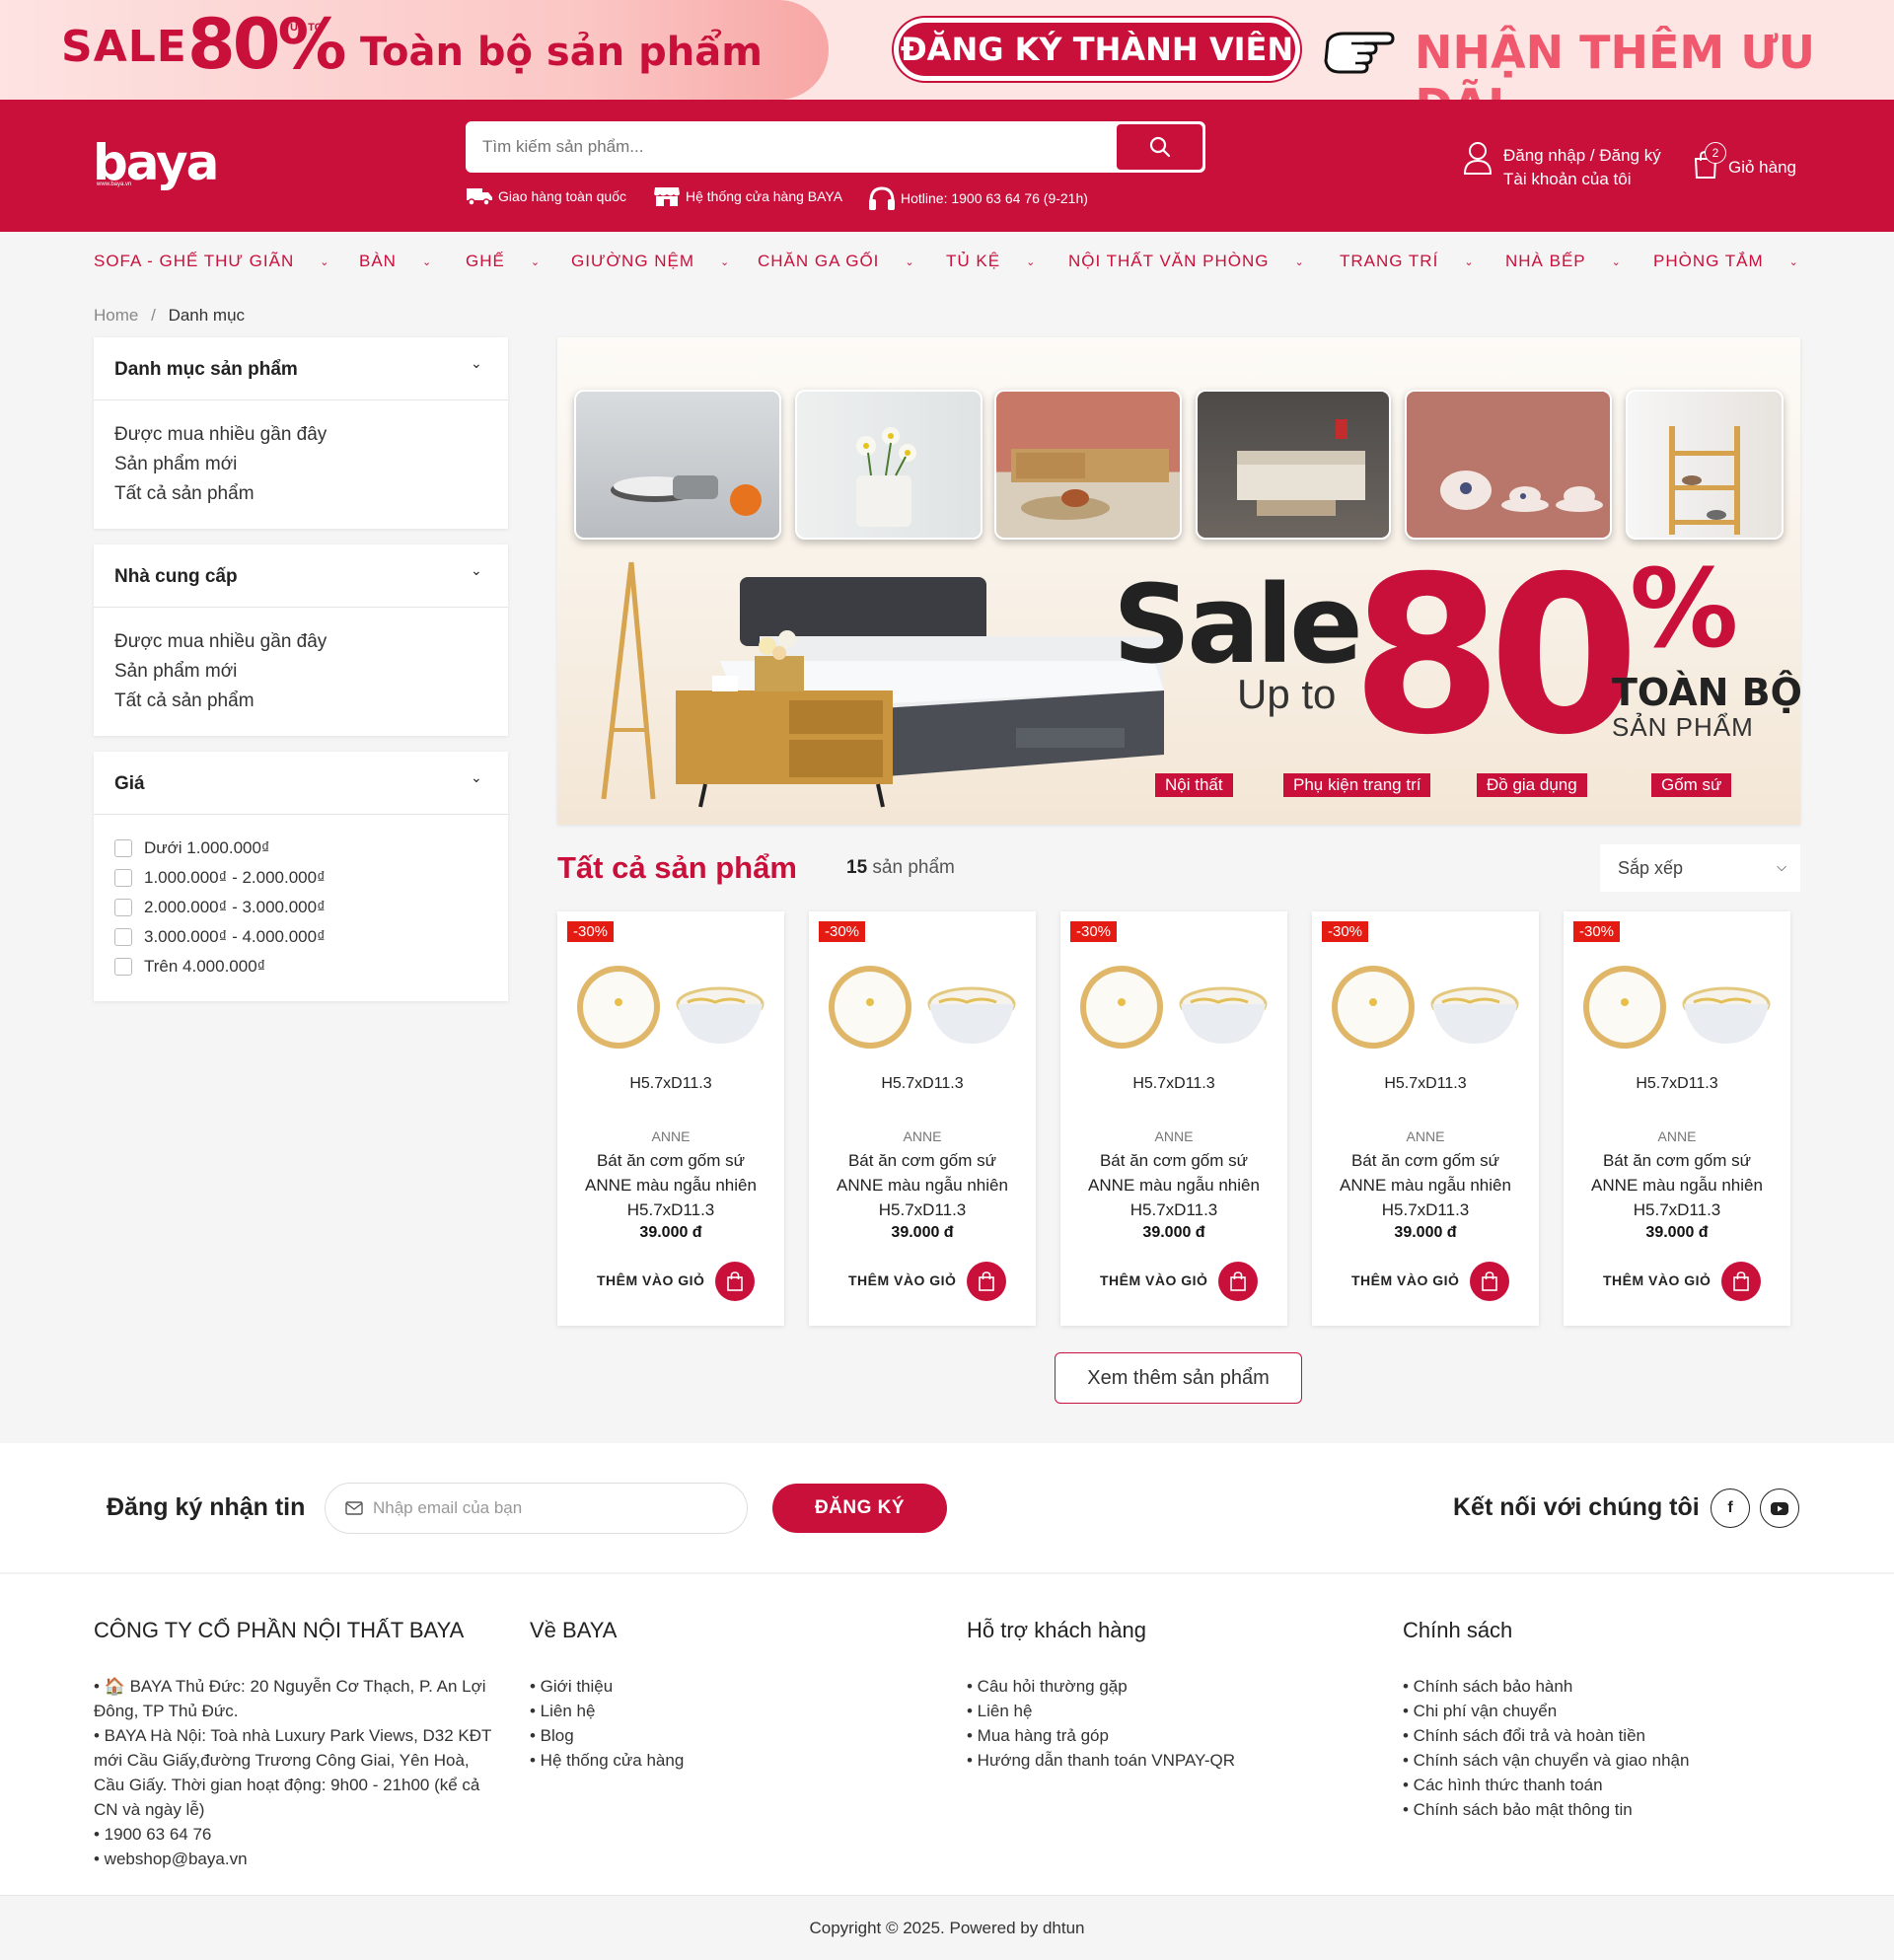 Image resolution: width=1894 pixels, height=1960 pixels. I want to click on nav-item-nha-bep: NHÀ BẾP ⌄, so click(1563, 261).